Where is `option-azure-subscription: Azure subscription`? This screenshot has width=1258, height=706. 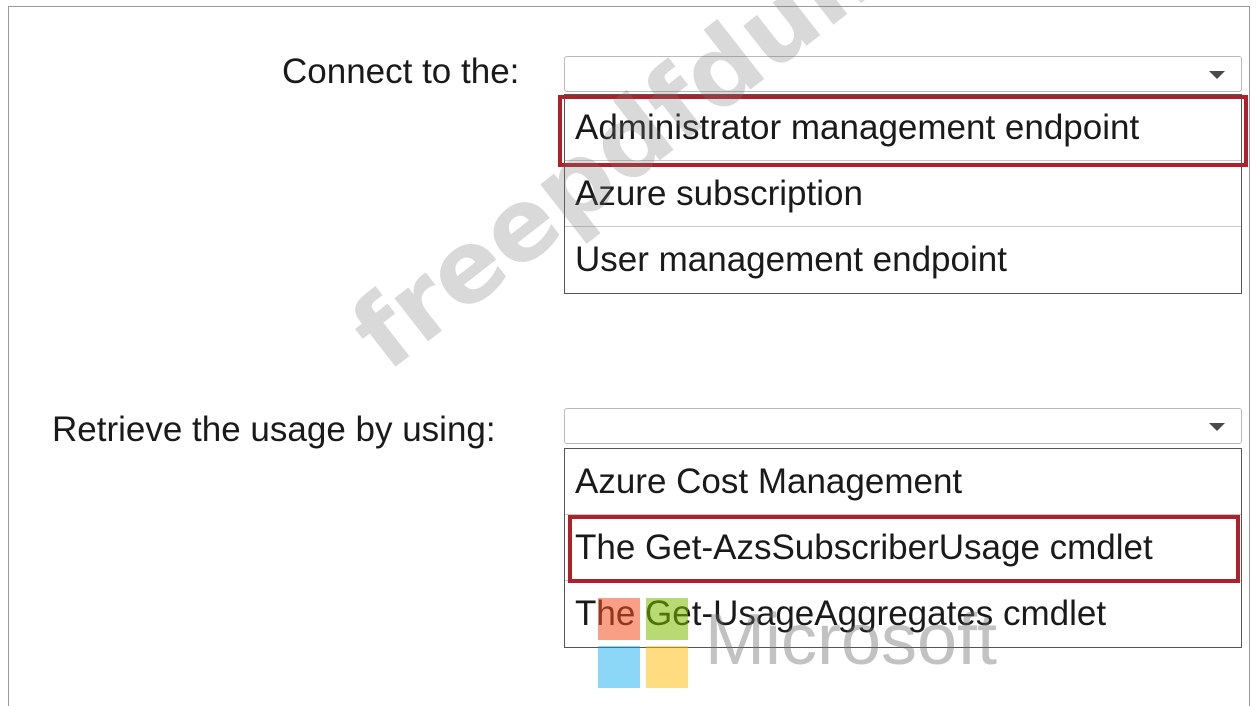
option-azure-subscription: Azure subscription is located at coordinates (903, 194).